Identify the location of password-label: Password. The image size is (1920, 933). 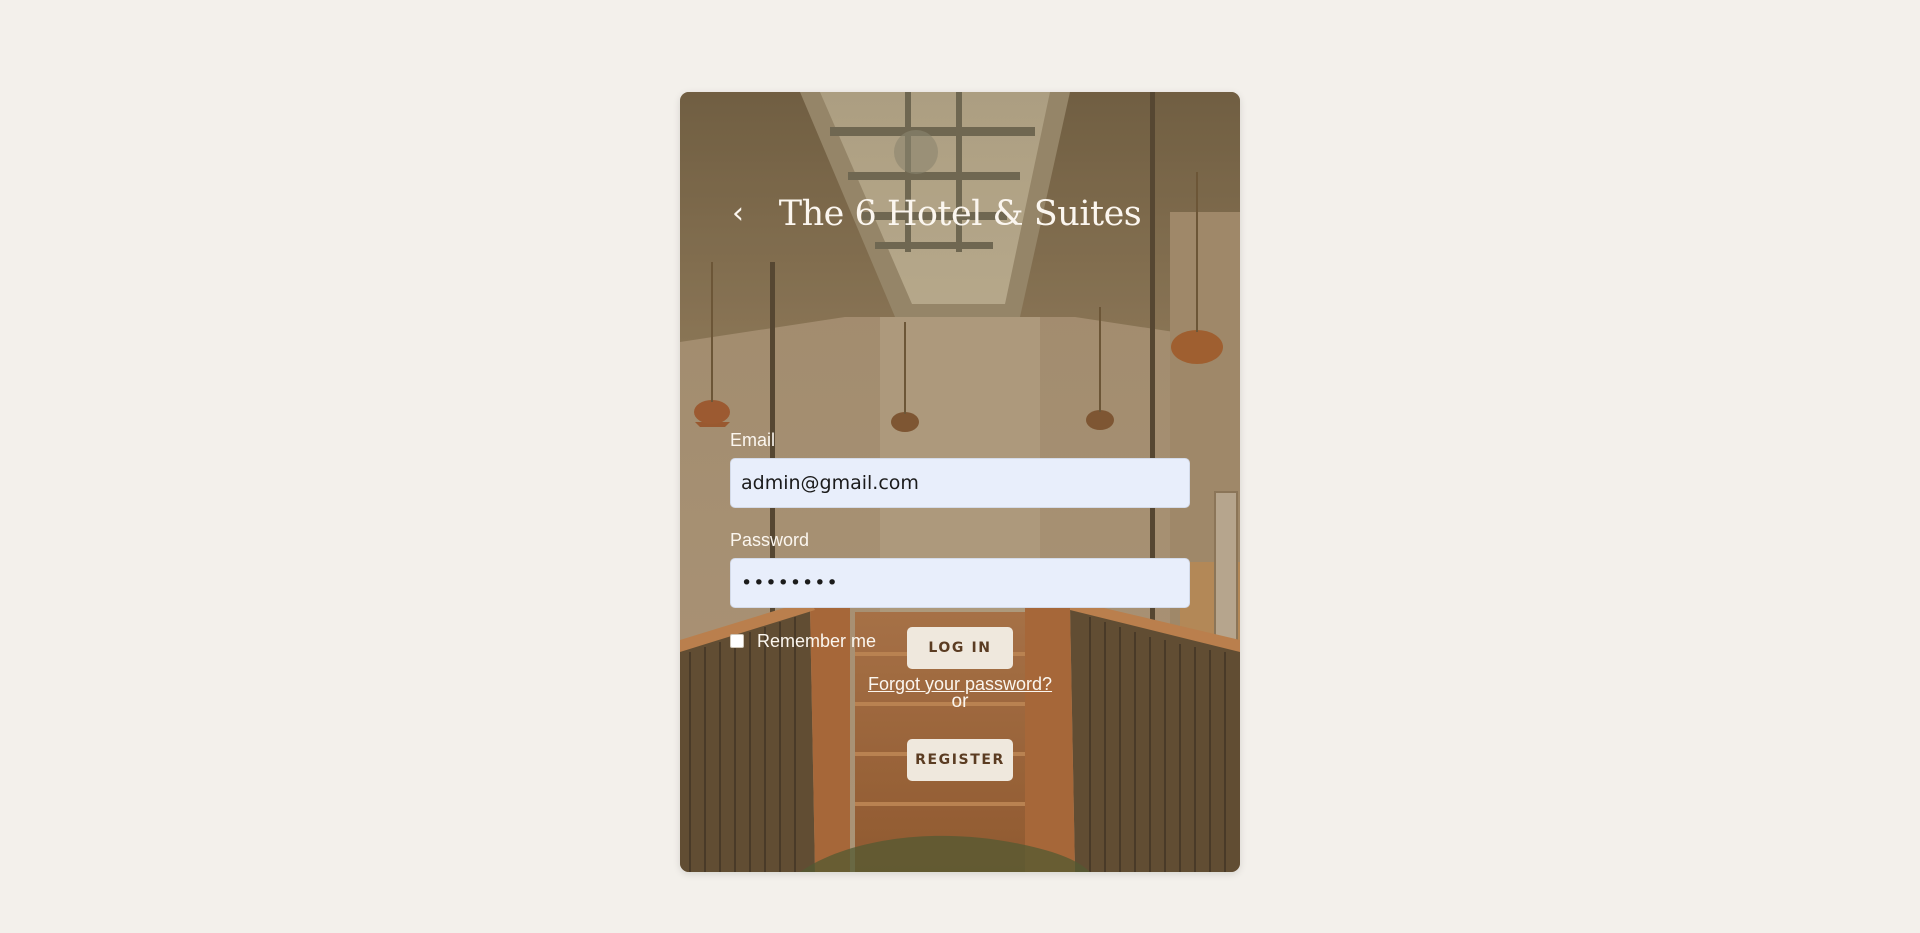
(770, 540).